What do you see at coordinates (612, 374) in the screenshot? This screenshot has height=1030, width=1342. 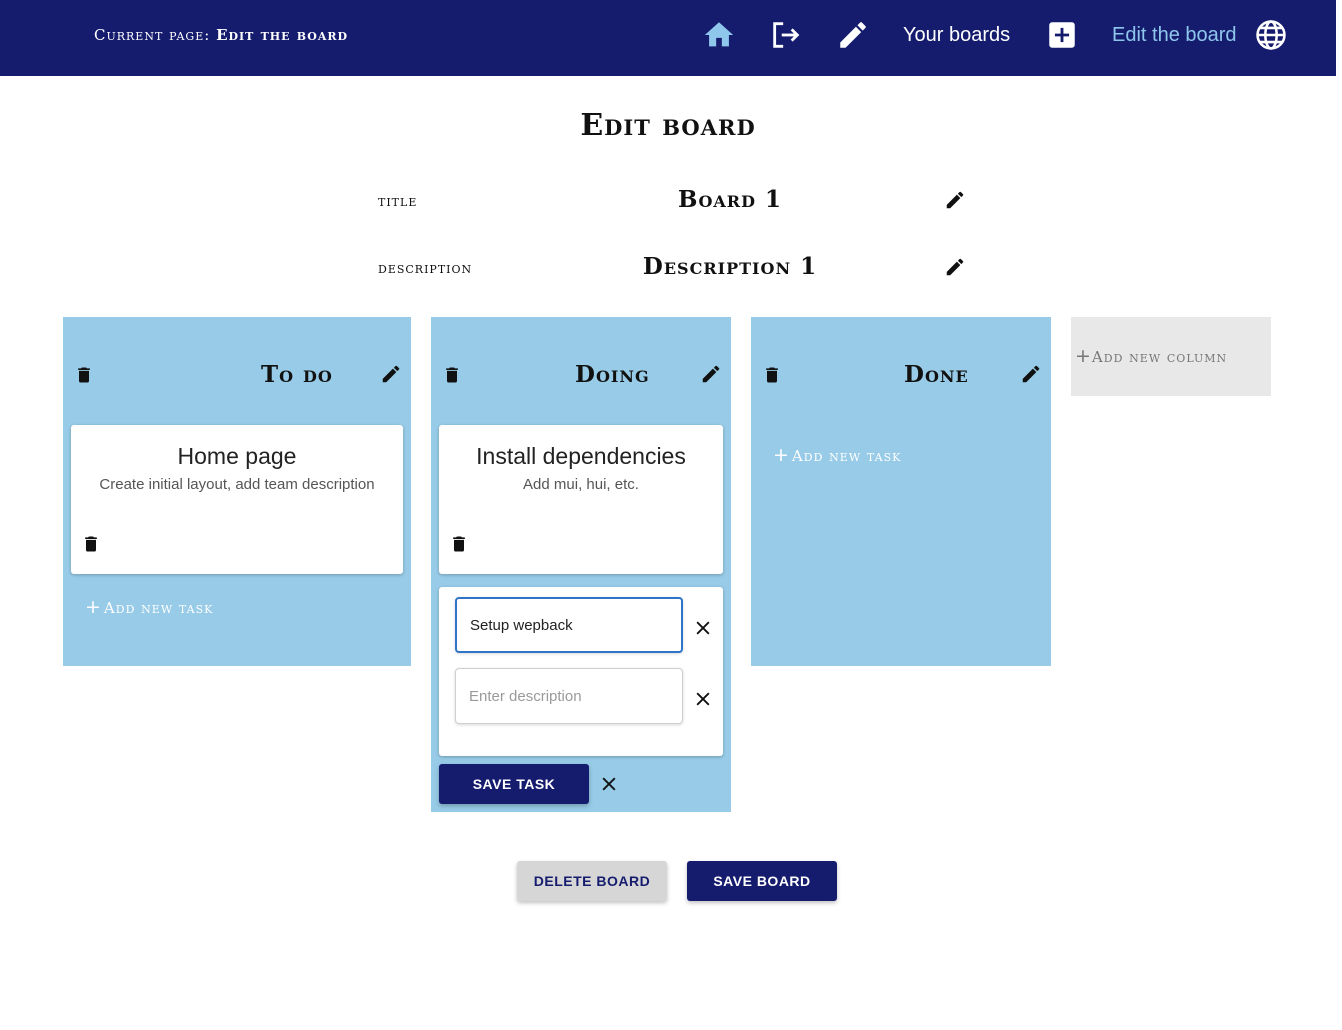 I see `column-title: Doing` at bounding box center [612, 374].